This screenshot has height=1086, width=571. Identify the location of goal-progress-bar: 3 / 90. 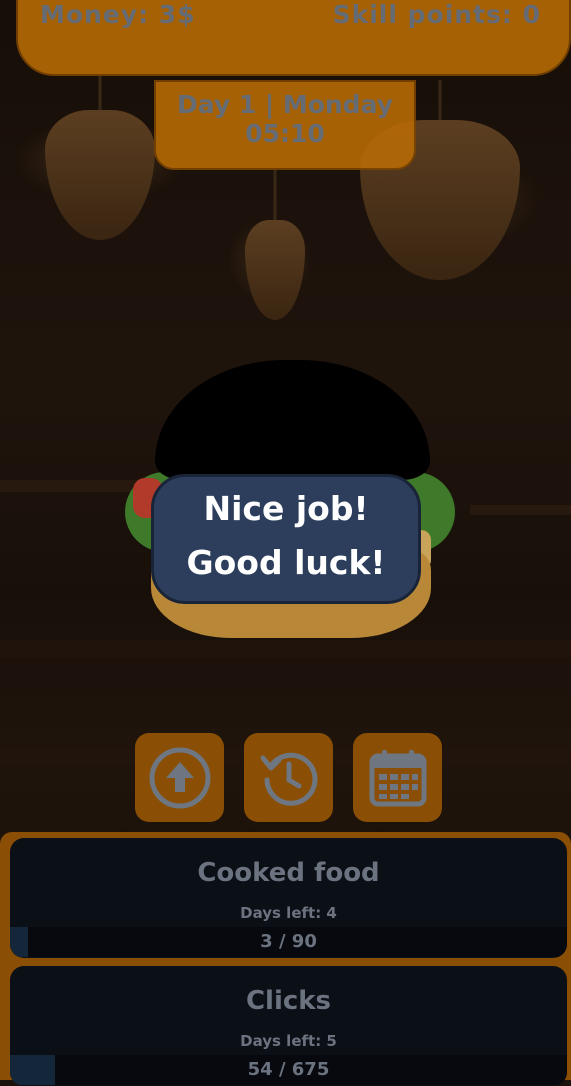
(288, 942).